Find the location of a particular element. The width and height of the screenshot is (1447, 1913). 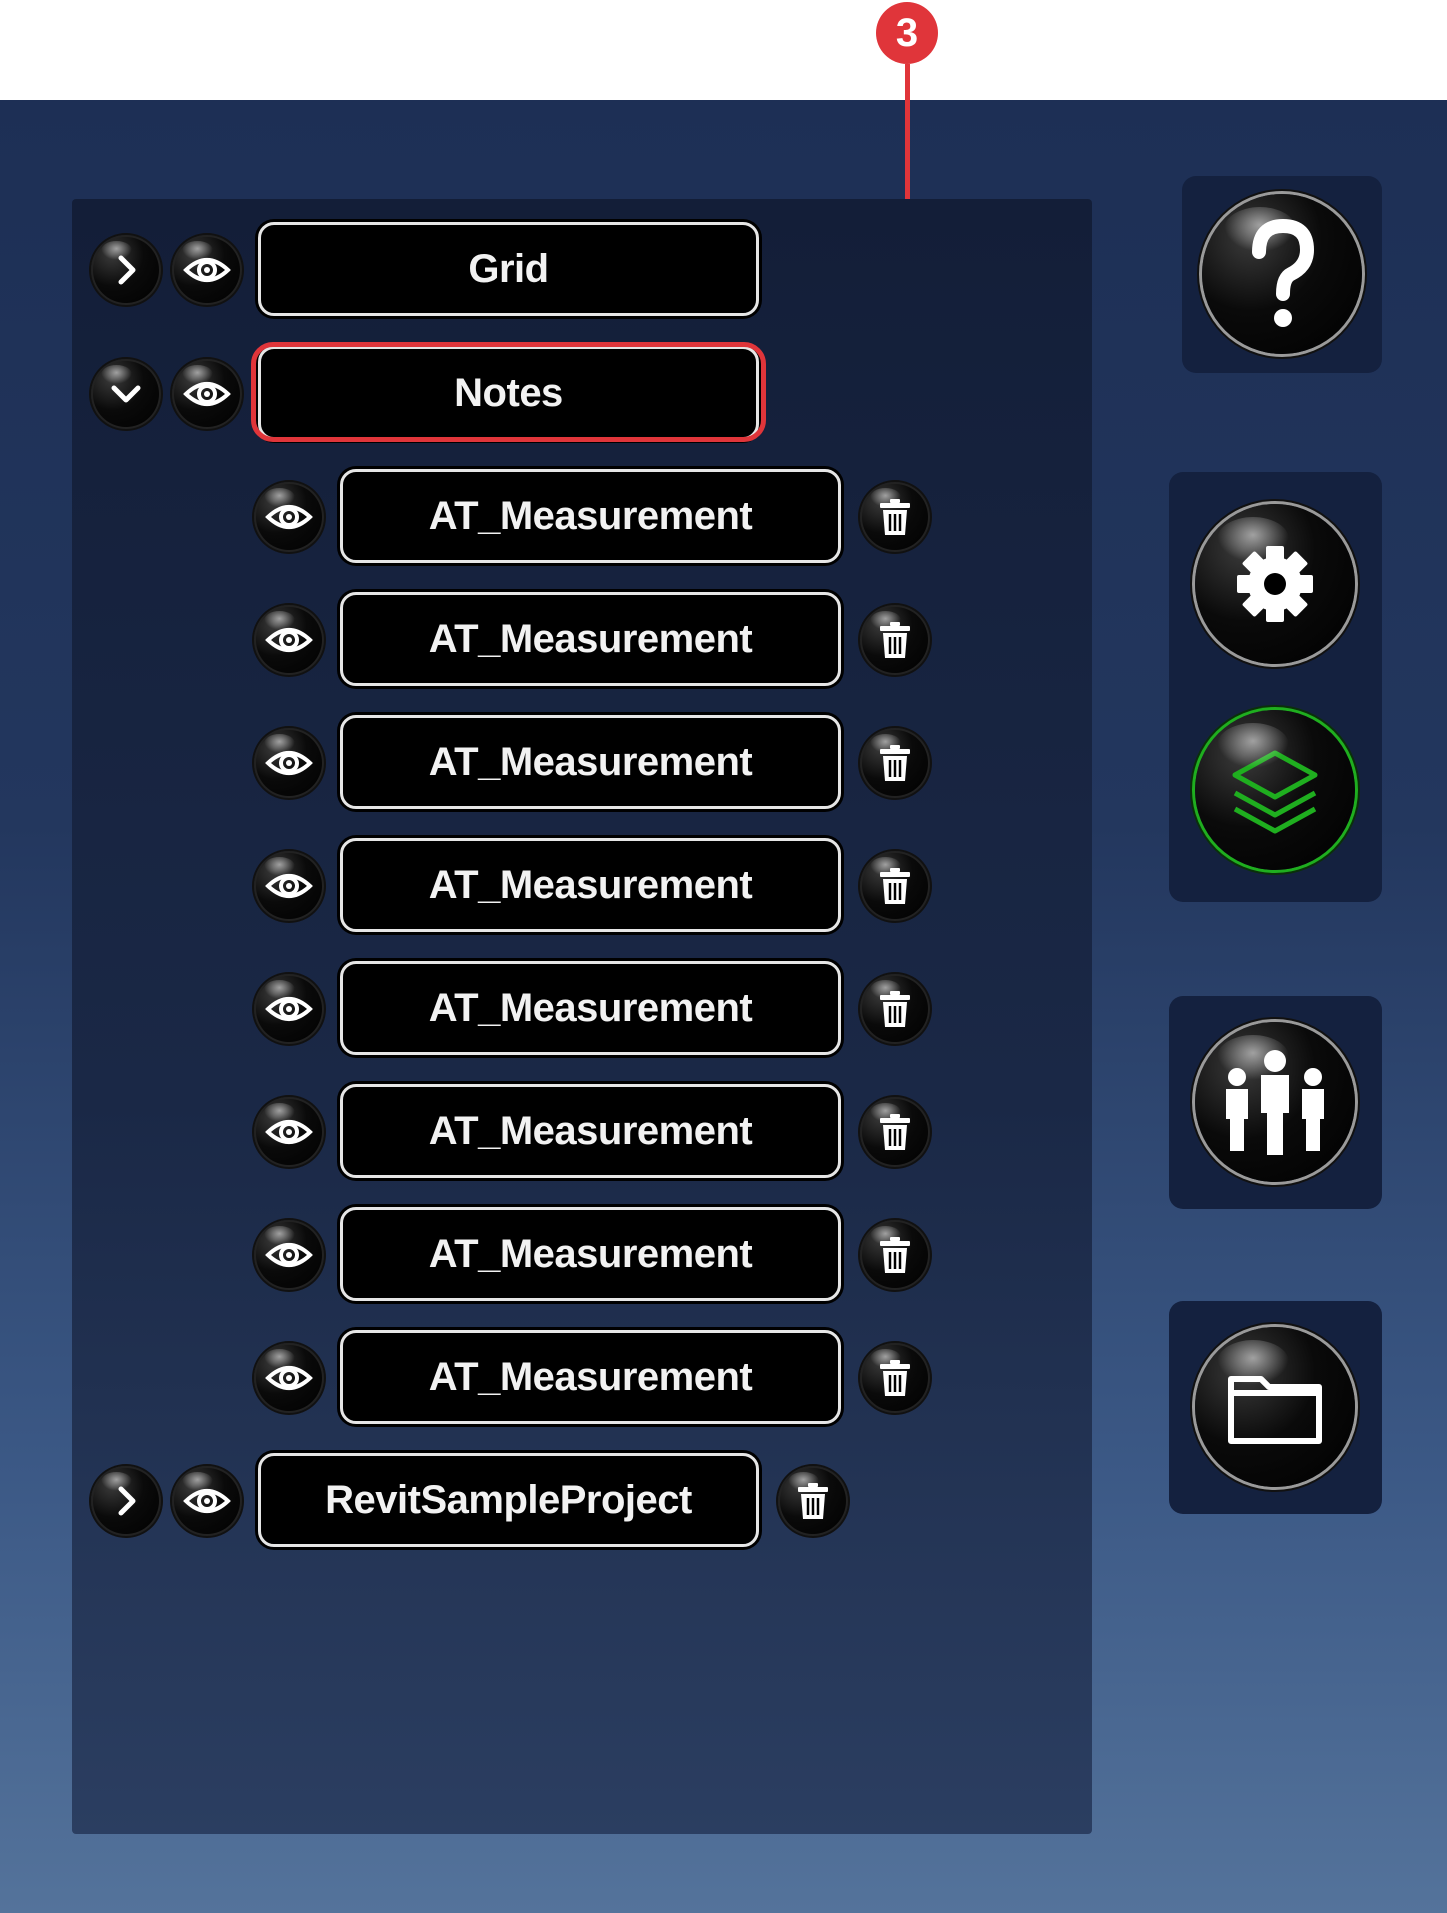

users-icon is located at coordinates (1275, 1102).